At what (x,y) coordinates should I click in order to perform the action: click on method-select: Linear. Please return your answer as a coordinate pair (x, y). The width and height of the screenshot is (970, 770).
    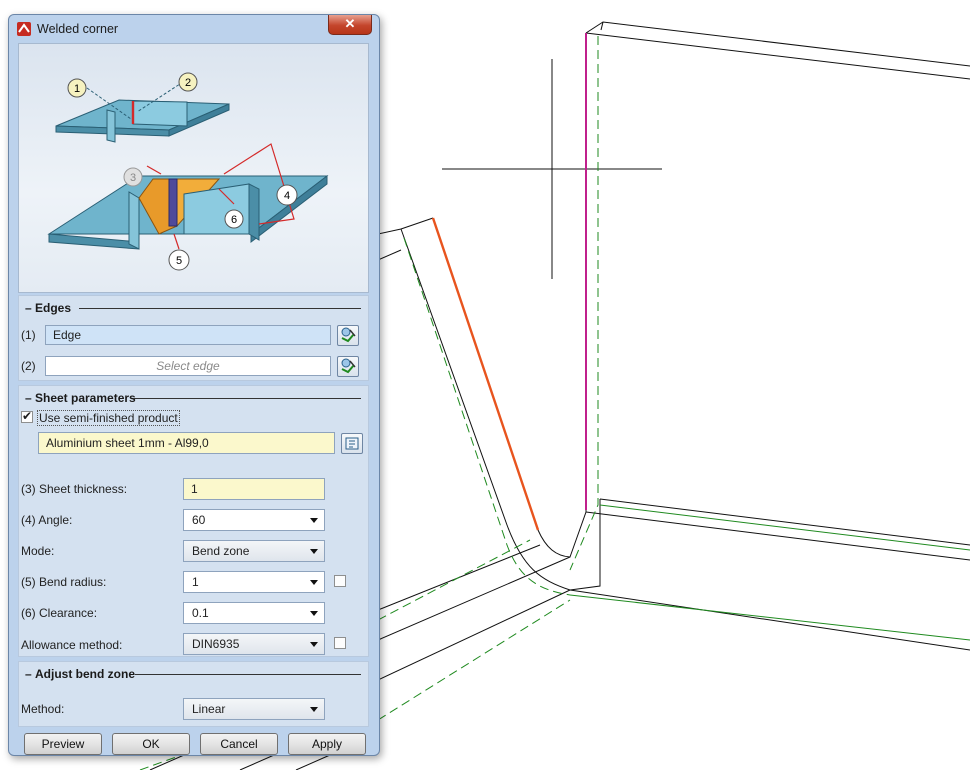
    Looking at the image, I should click on (254, 709).